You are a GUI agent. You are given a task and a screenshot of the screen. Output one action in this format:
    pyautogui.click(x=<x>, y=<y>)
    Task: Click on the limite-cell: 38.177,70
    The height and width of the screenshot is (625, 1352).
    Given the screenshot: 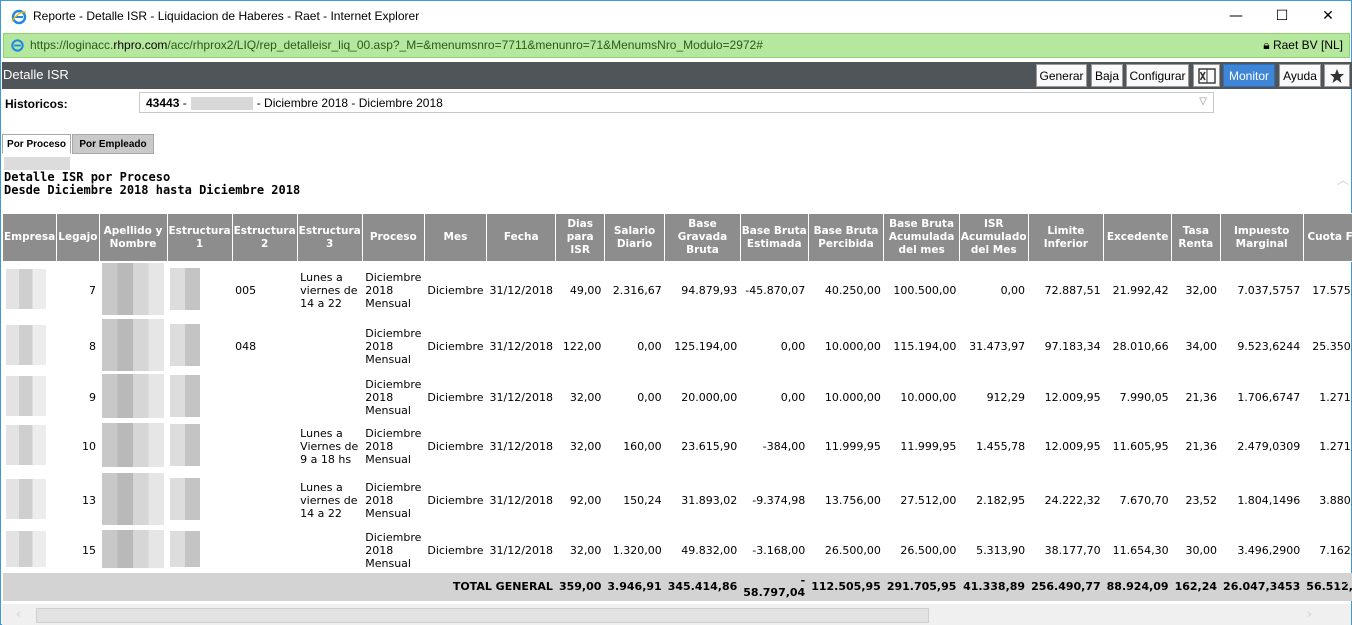 What is the action you would take?
    pyautogui.click(x=1072, y=550)
    